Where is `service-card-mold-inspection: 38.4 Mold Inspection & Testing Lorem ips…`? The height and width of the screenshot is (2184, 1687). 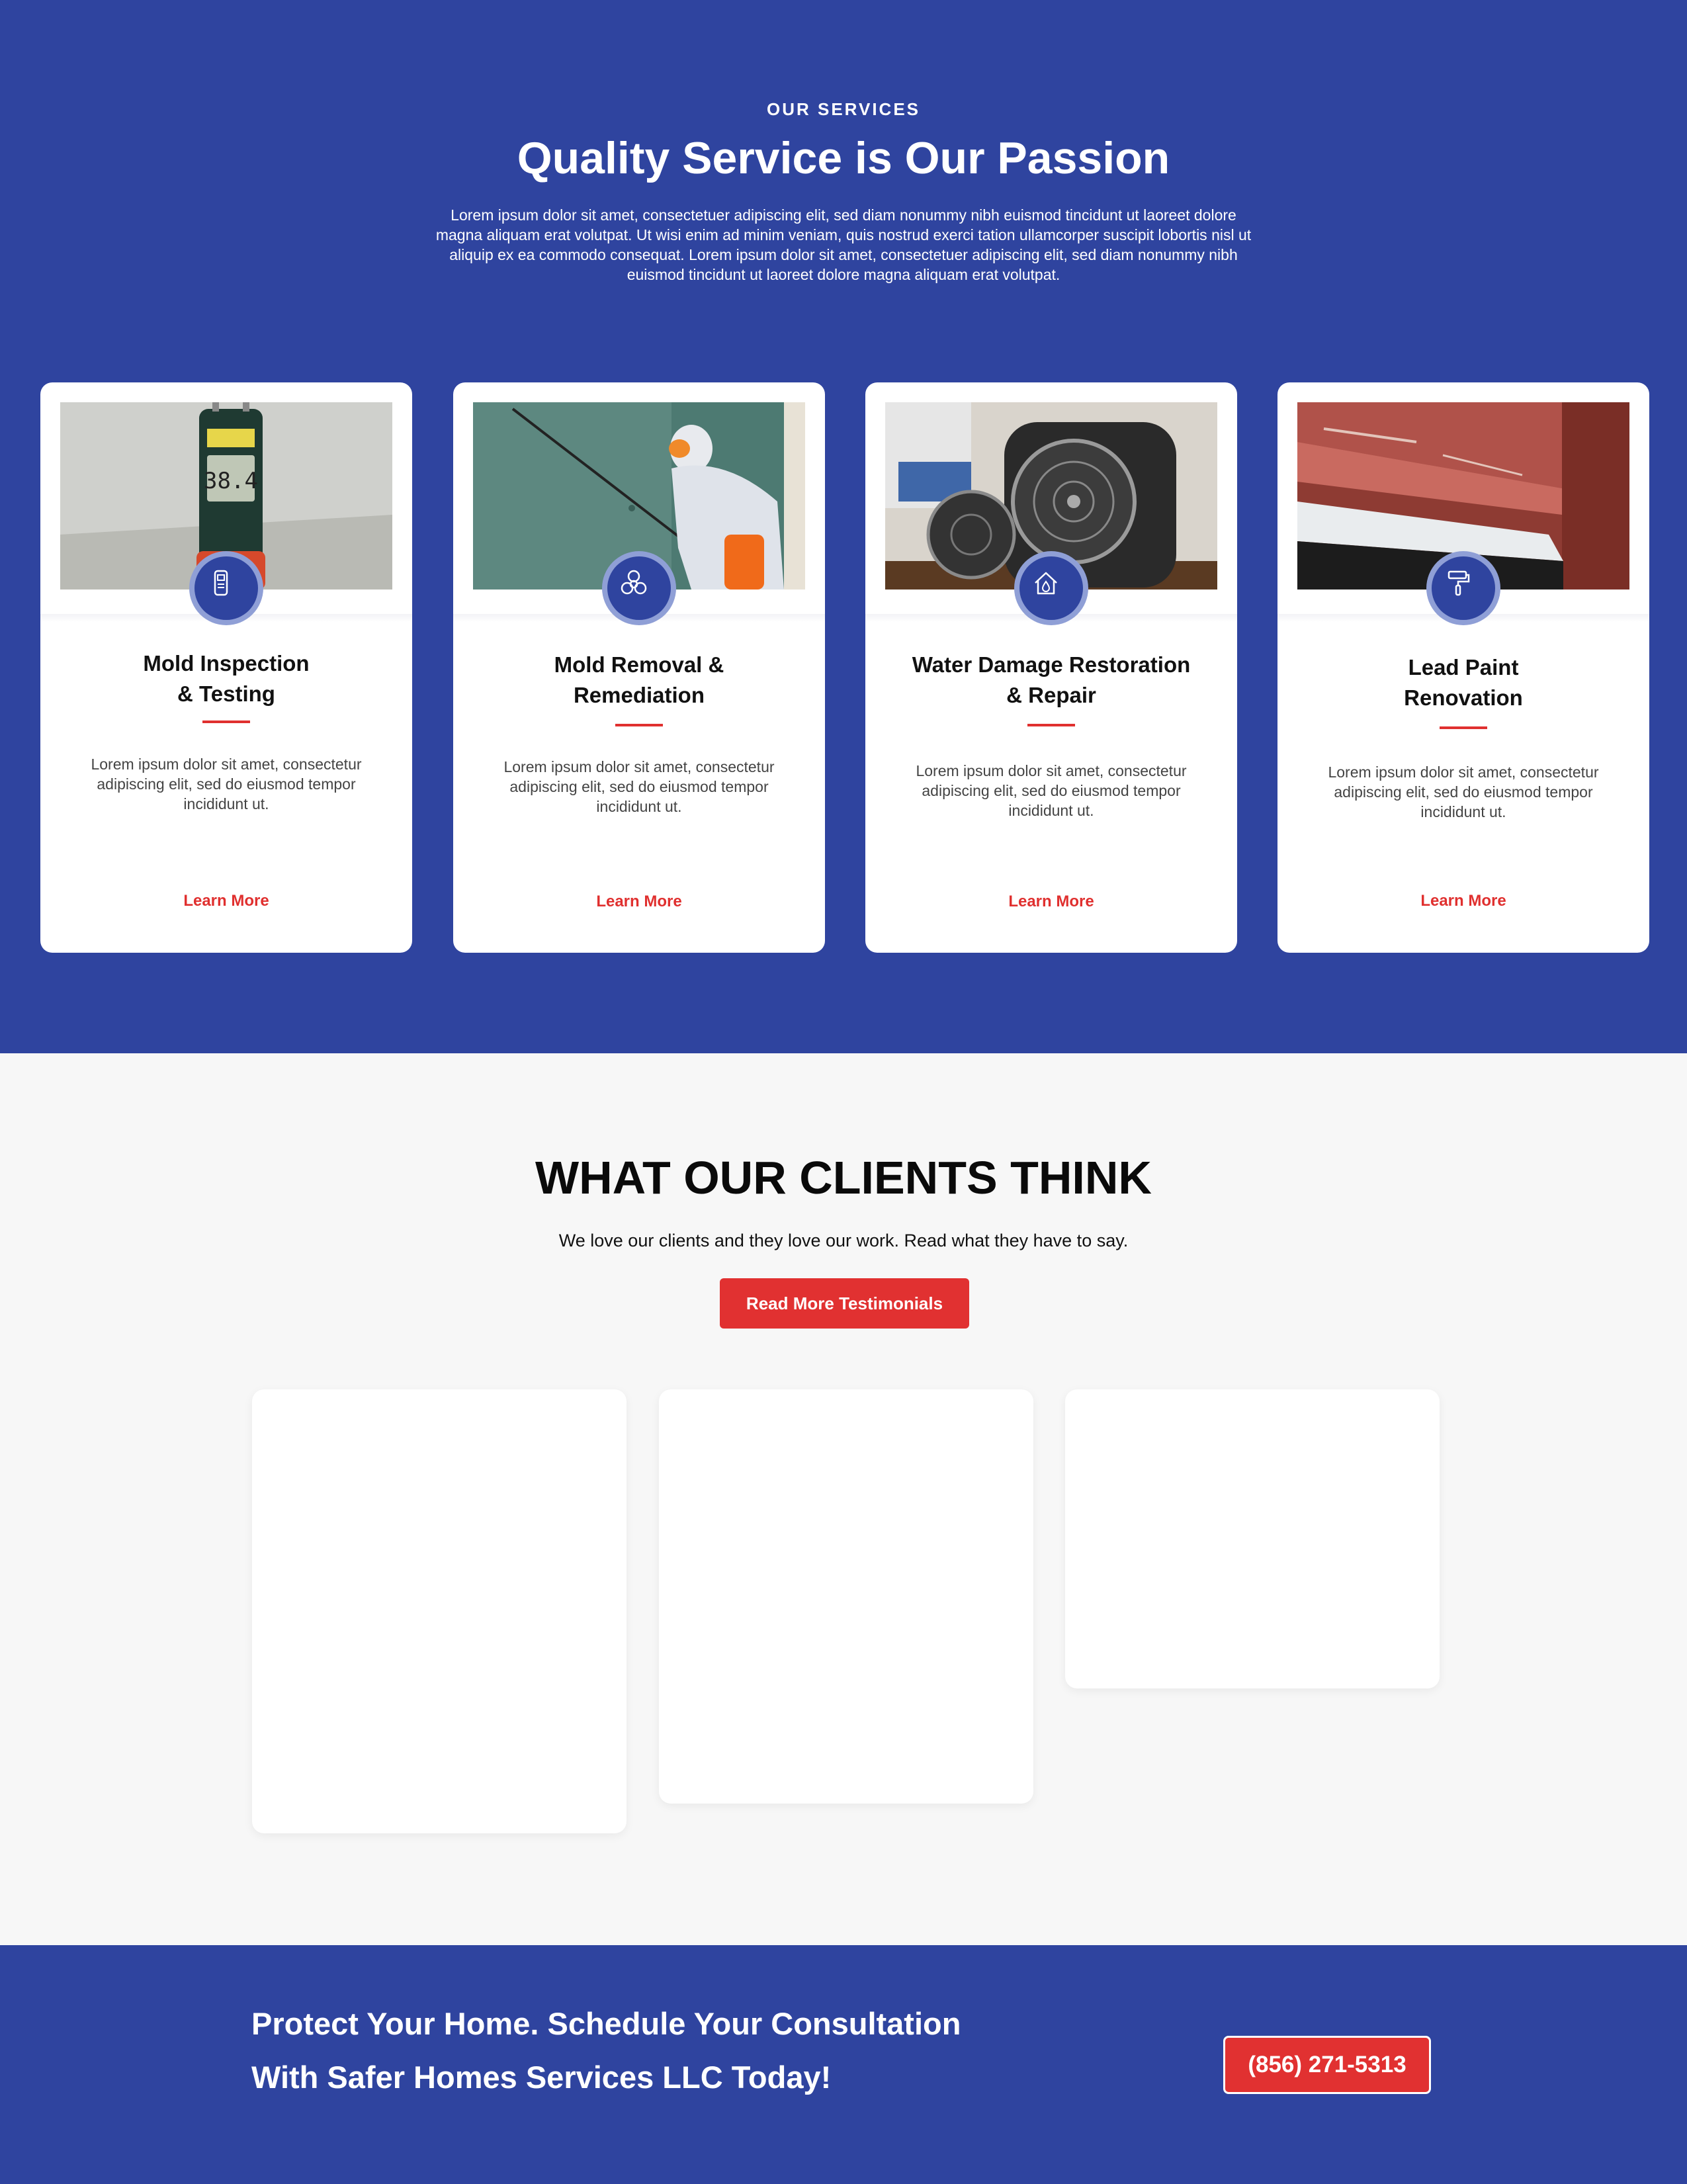 service-card-mold-inspection: 38.4 Mold Inspection & Testing Lorem ips… is located at coordinates (226, 667).